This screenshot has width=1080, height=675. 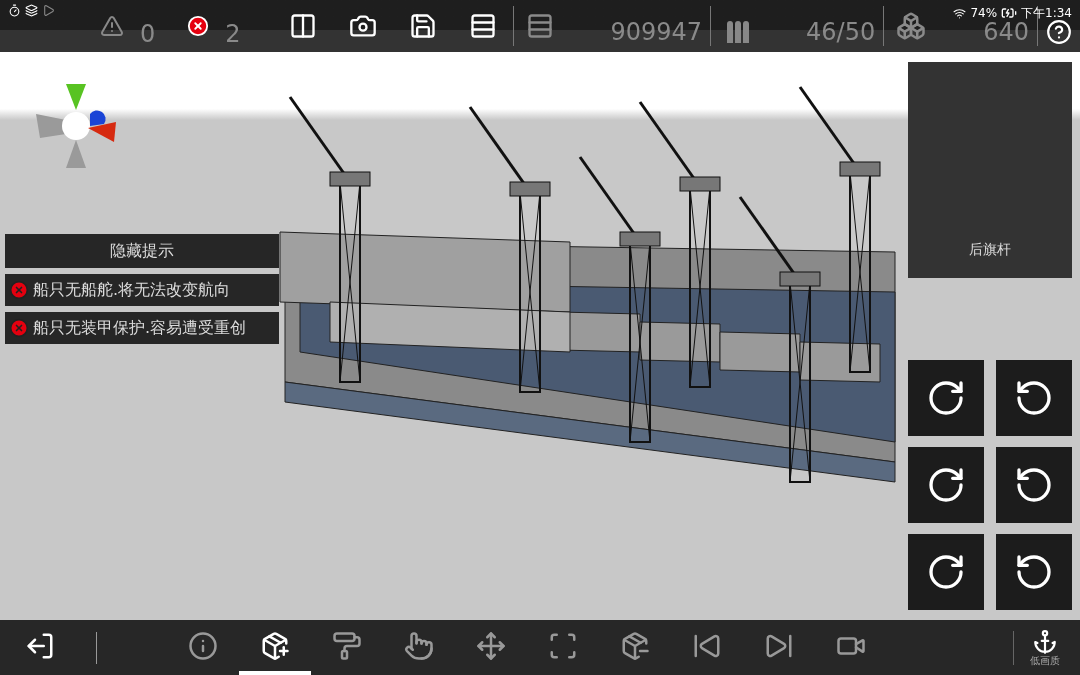 I want to click on error-count: 2, so click(x=233, y=34).